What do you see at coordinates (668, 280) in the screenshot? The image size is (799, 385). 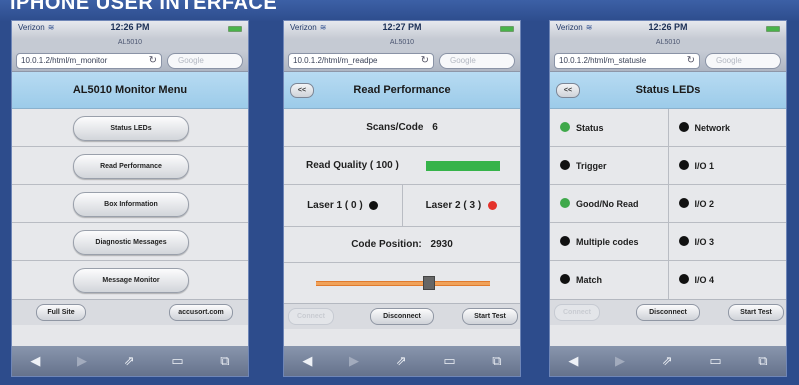 I see `led-row: Match I/O 4` at bounding box center [668, 280].